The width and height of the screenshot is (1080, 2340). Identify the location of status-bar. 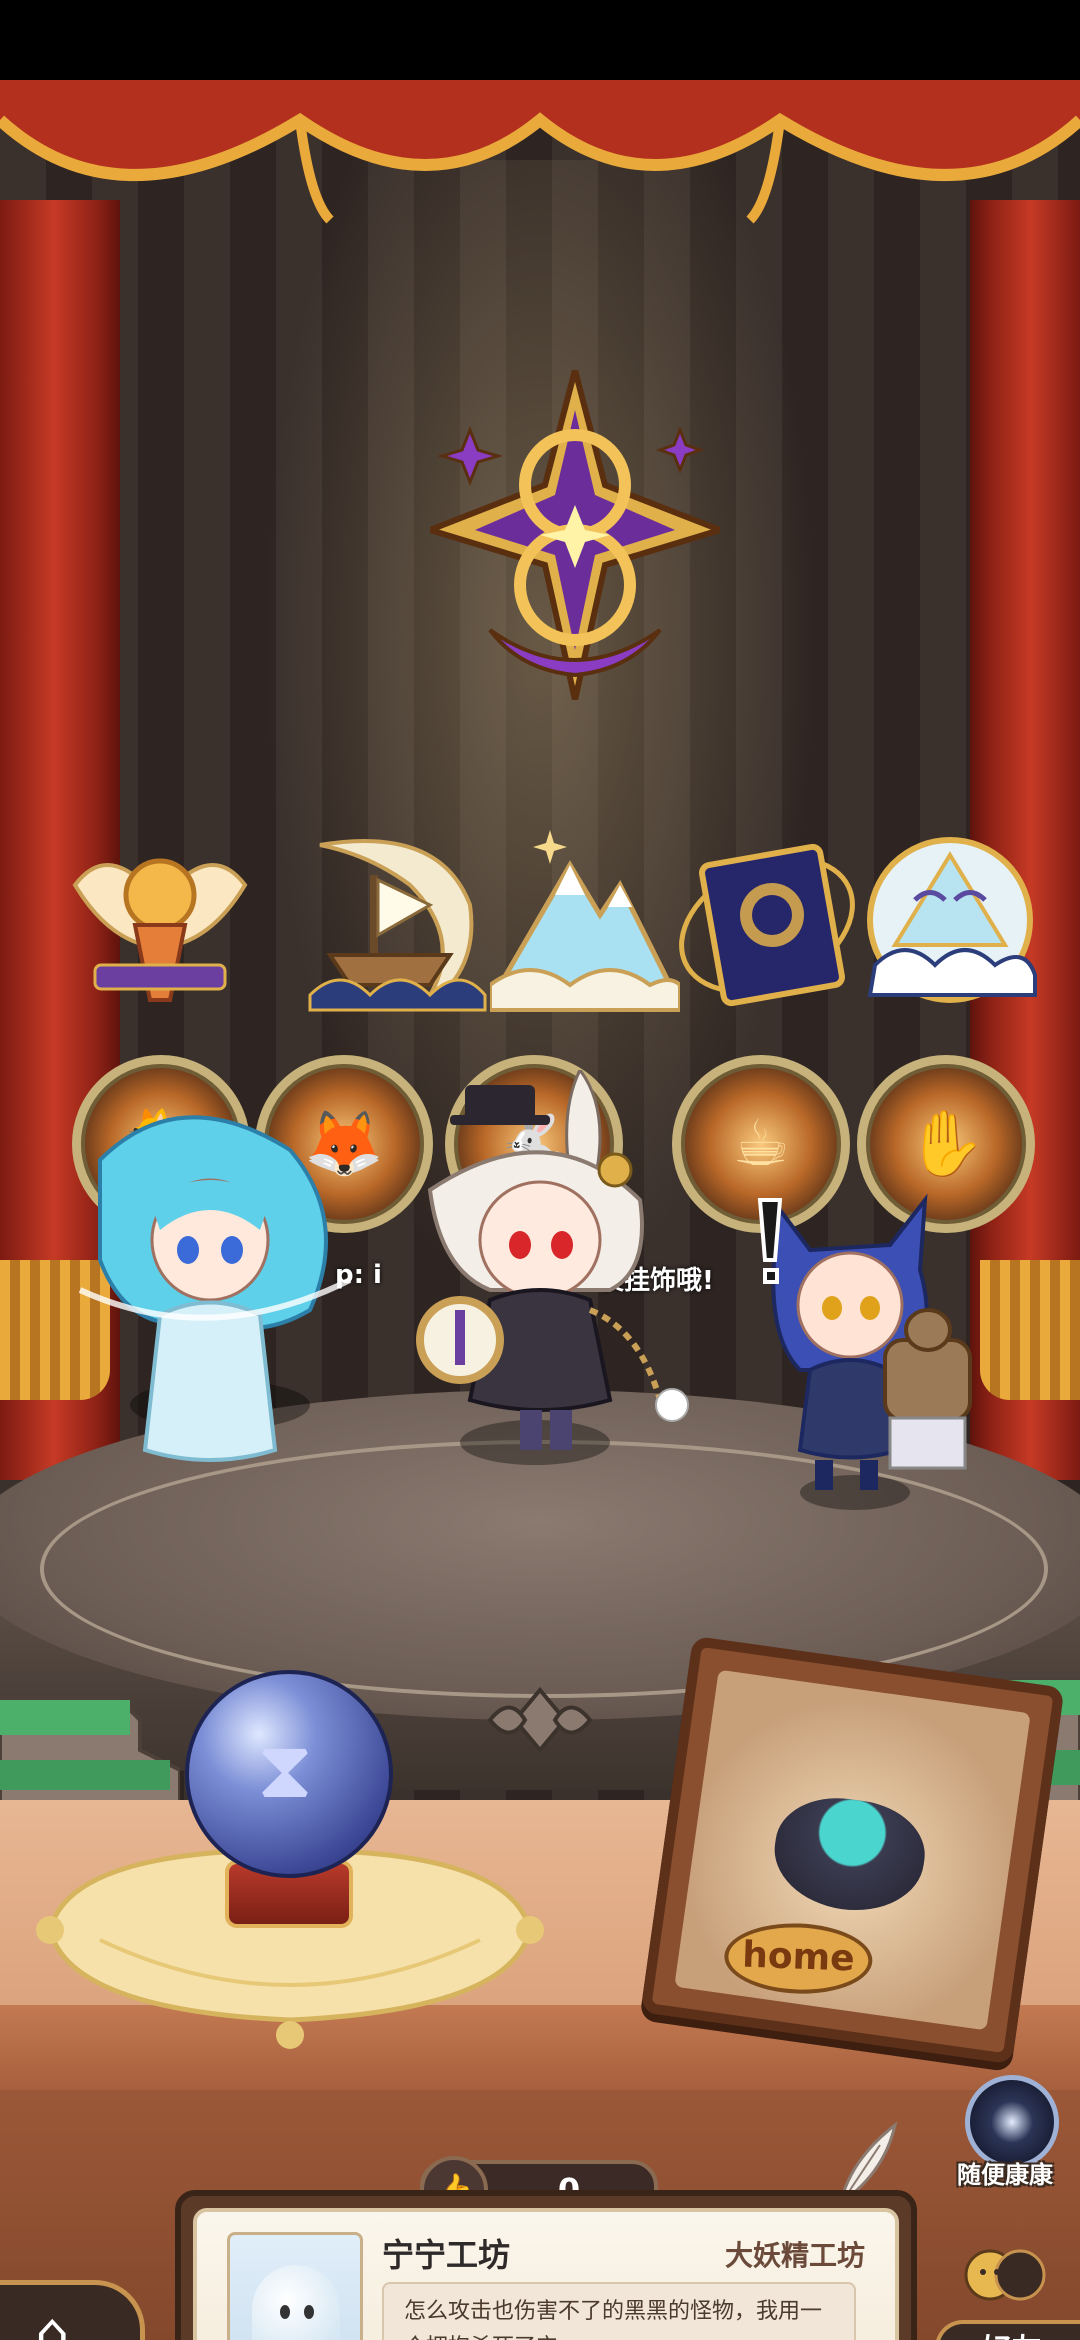
(540, 40).